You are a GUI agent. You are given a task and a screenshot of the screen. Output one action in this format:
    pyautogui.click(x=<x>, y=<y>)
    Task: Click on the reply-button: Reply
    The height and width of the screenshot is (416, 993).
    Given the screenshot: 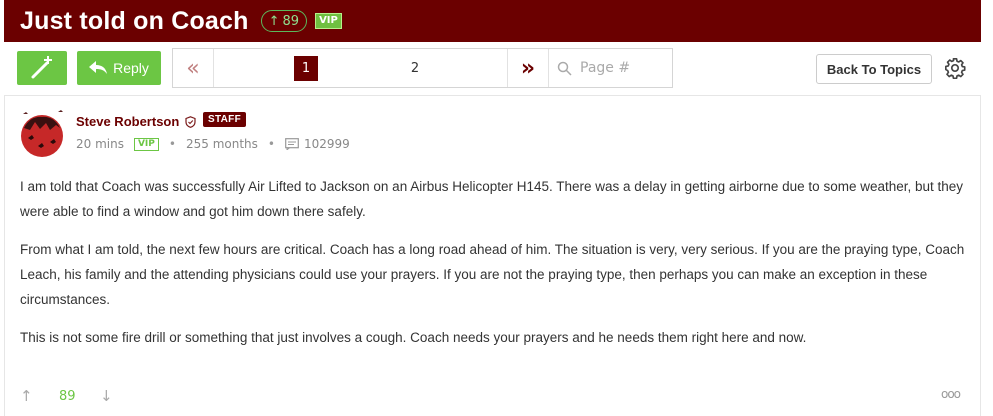 What is the action you would take?
    pyautogui.click(x=119, y=68)
    